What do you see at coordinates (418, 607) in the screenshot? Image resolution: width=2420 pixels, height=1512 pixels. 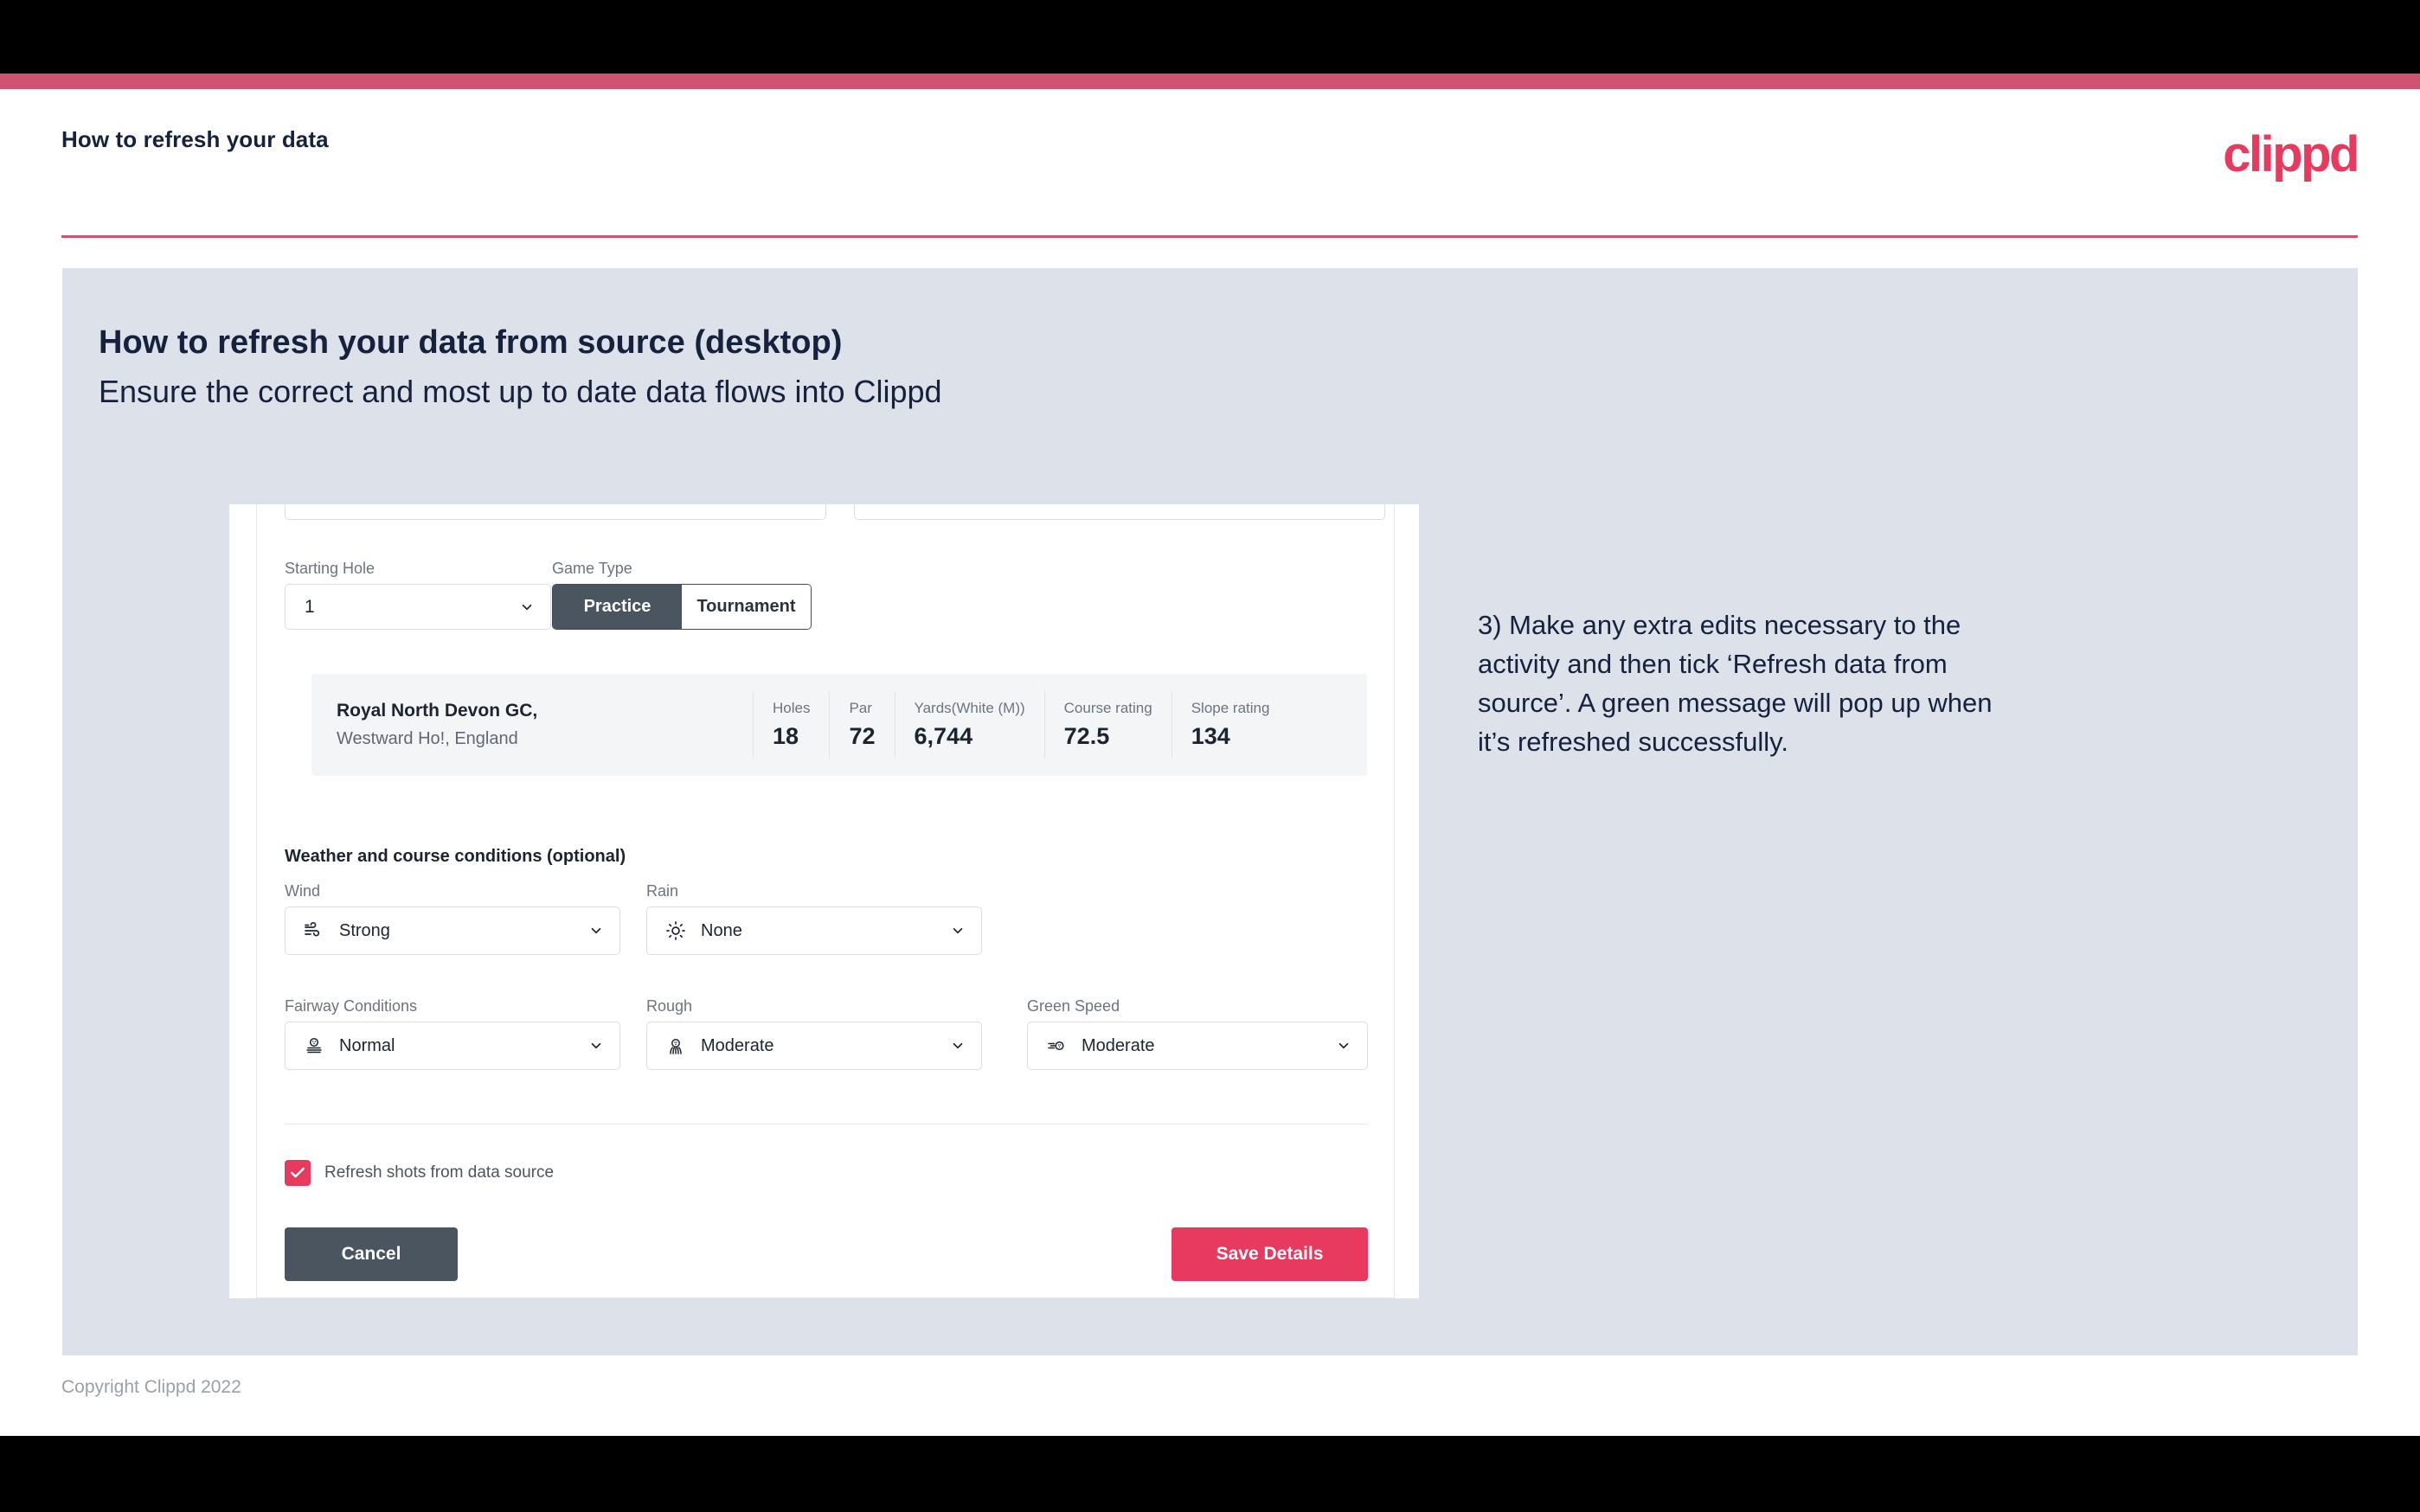 I see `starting-hole-select: 1` at bounding box center [418, 607].